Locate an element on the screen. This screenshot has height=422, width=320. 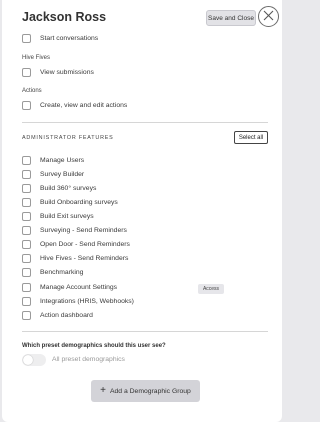
admin-item-label: Integrations (HRIS, Webhooks) is located at coordinates (87, 301).